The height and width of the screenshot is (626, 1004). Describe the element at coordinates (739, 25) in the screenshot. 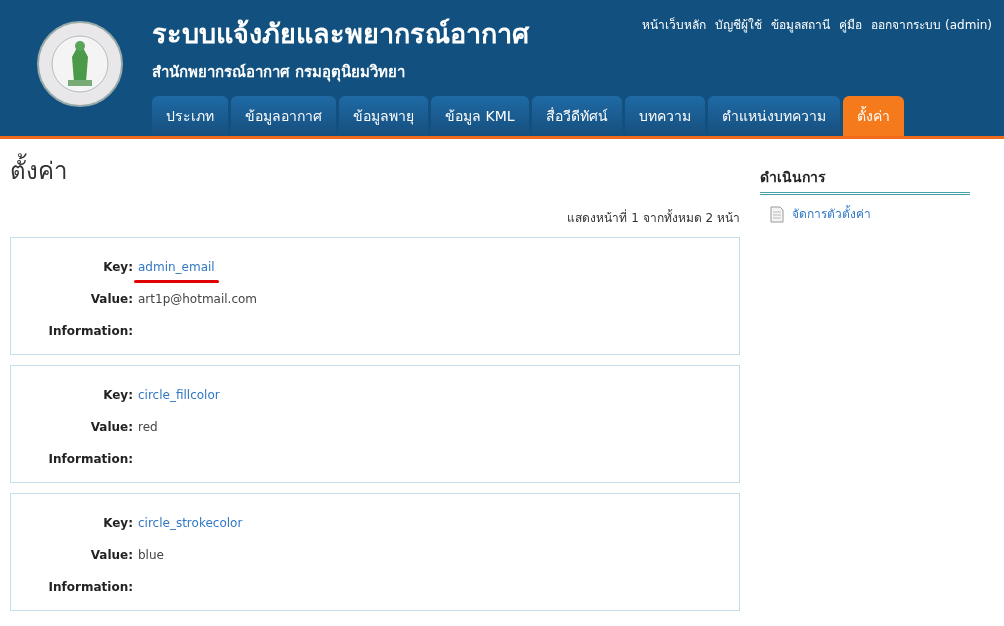

I see `top-nav-link: บัญชีผู้ใช้` at that location.